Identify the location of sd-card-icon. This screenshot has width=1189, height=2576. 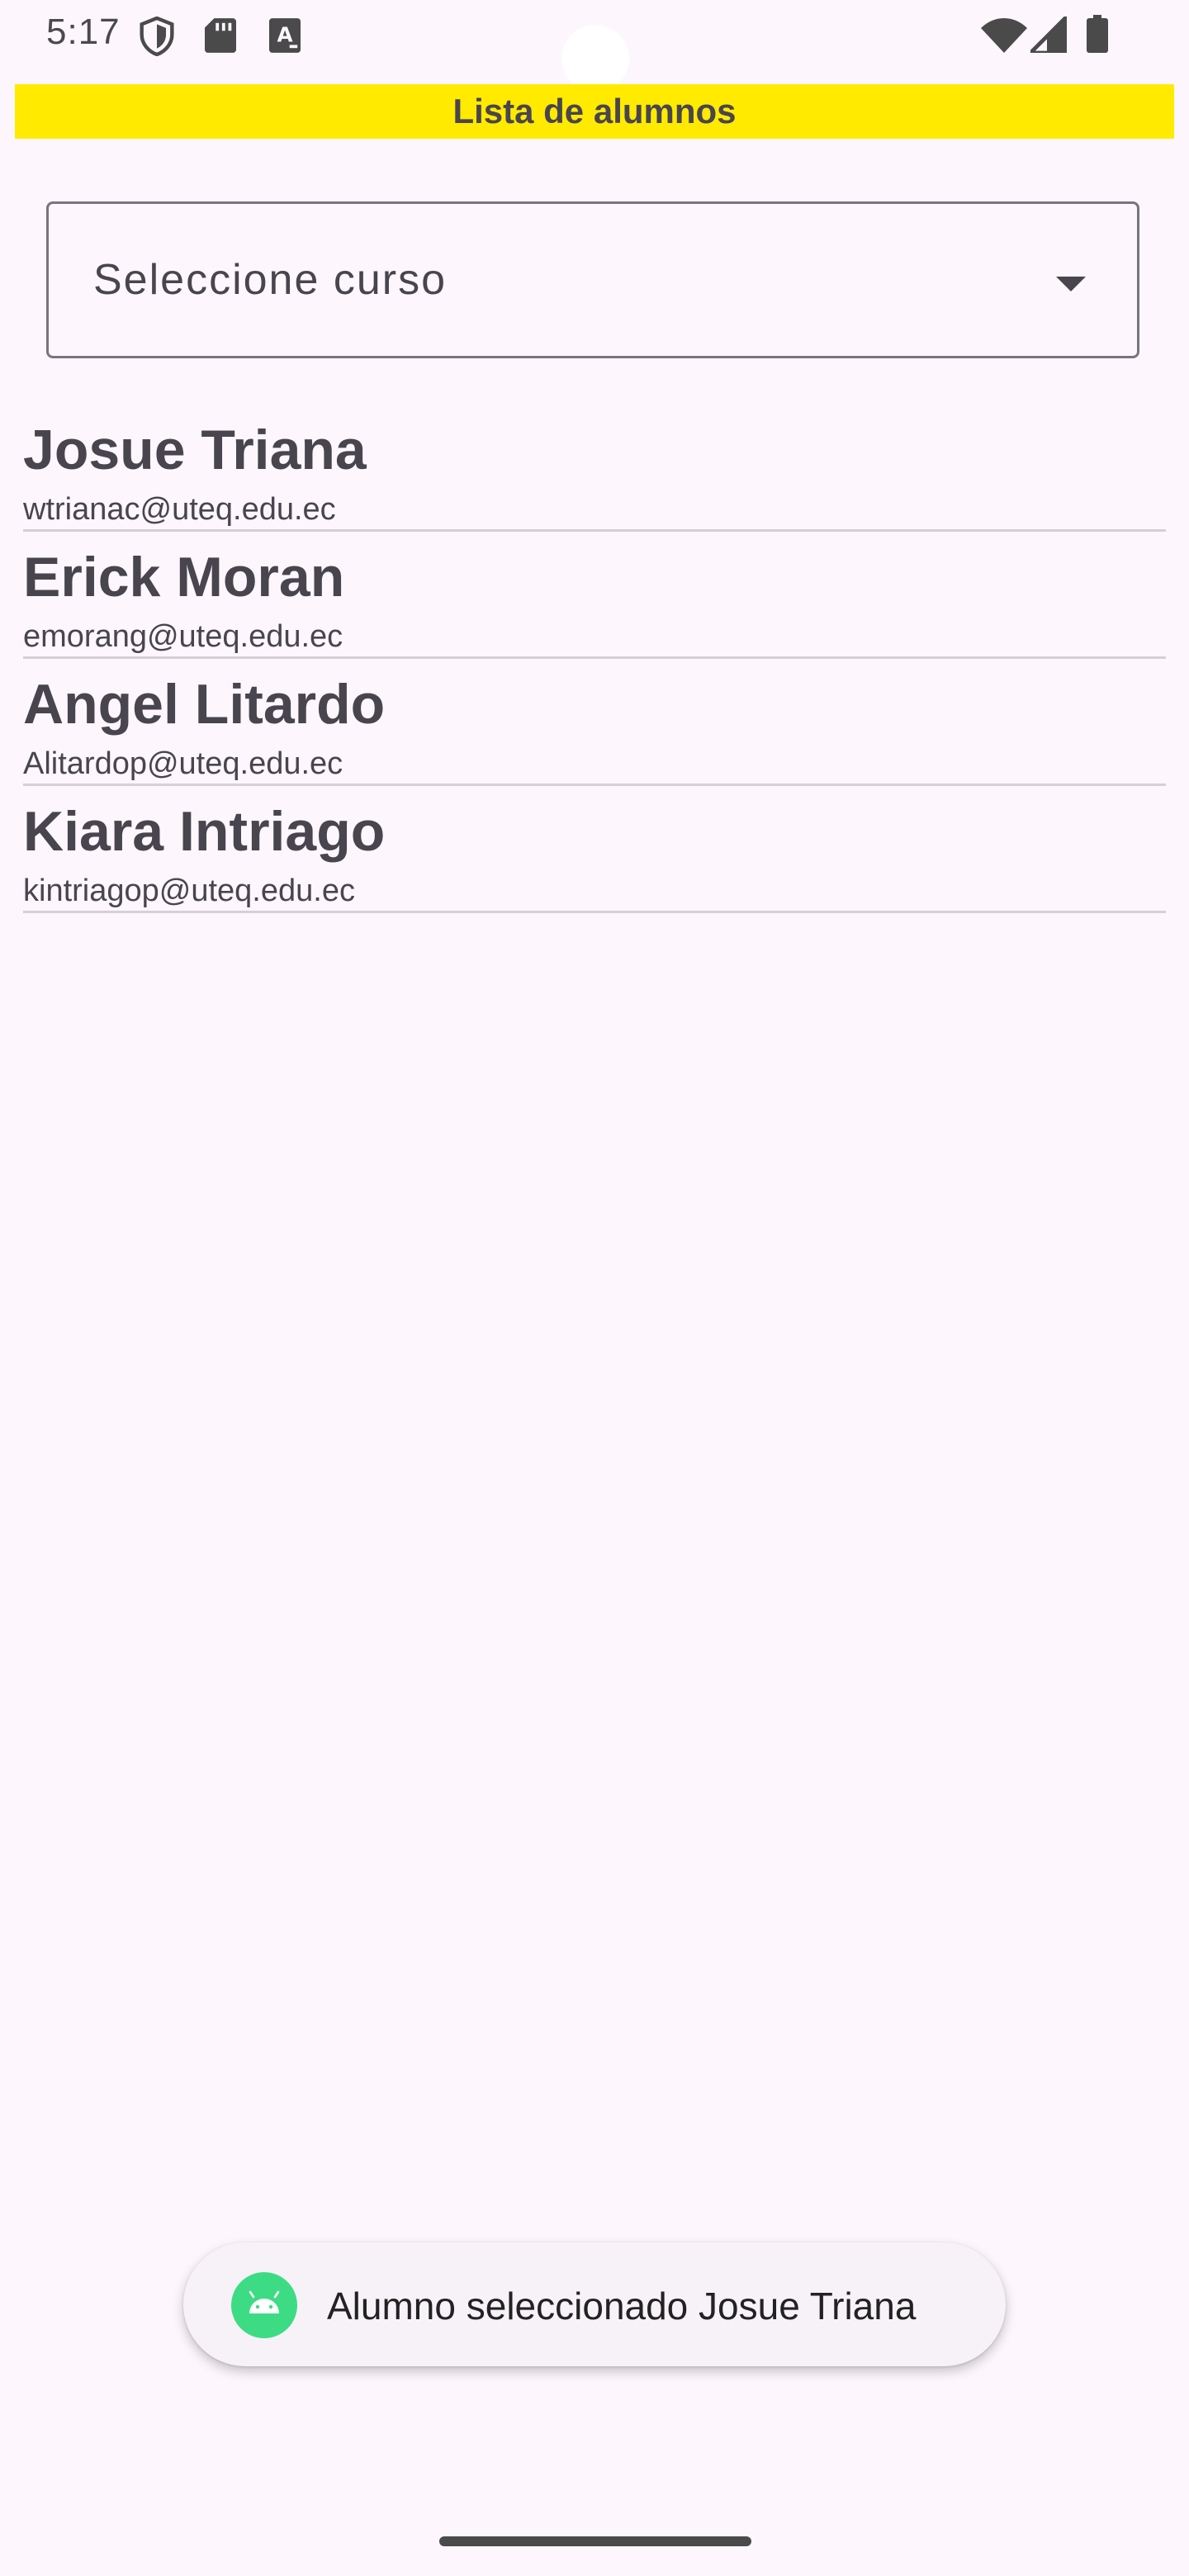
(220, 37).